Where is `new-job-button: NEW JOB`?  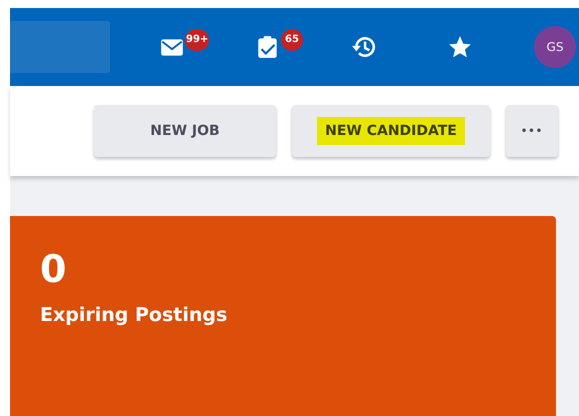
new-job-button: NEW JOB is located at coordinates (185, 131).